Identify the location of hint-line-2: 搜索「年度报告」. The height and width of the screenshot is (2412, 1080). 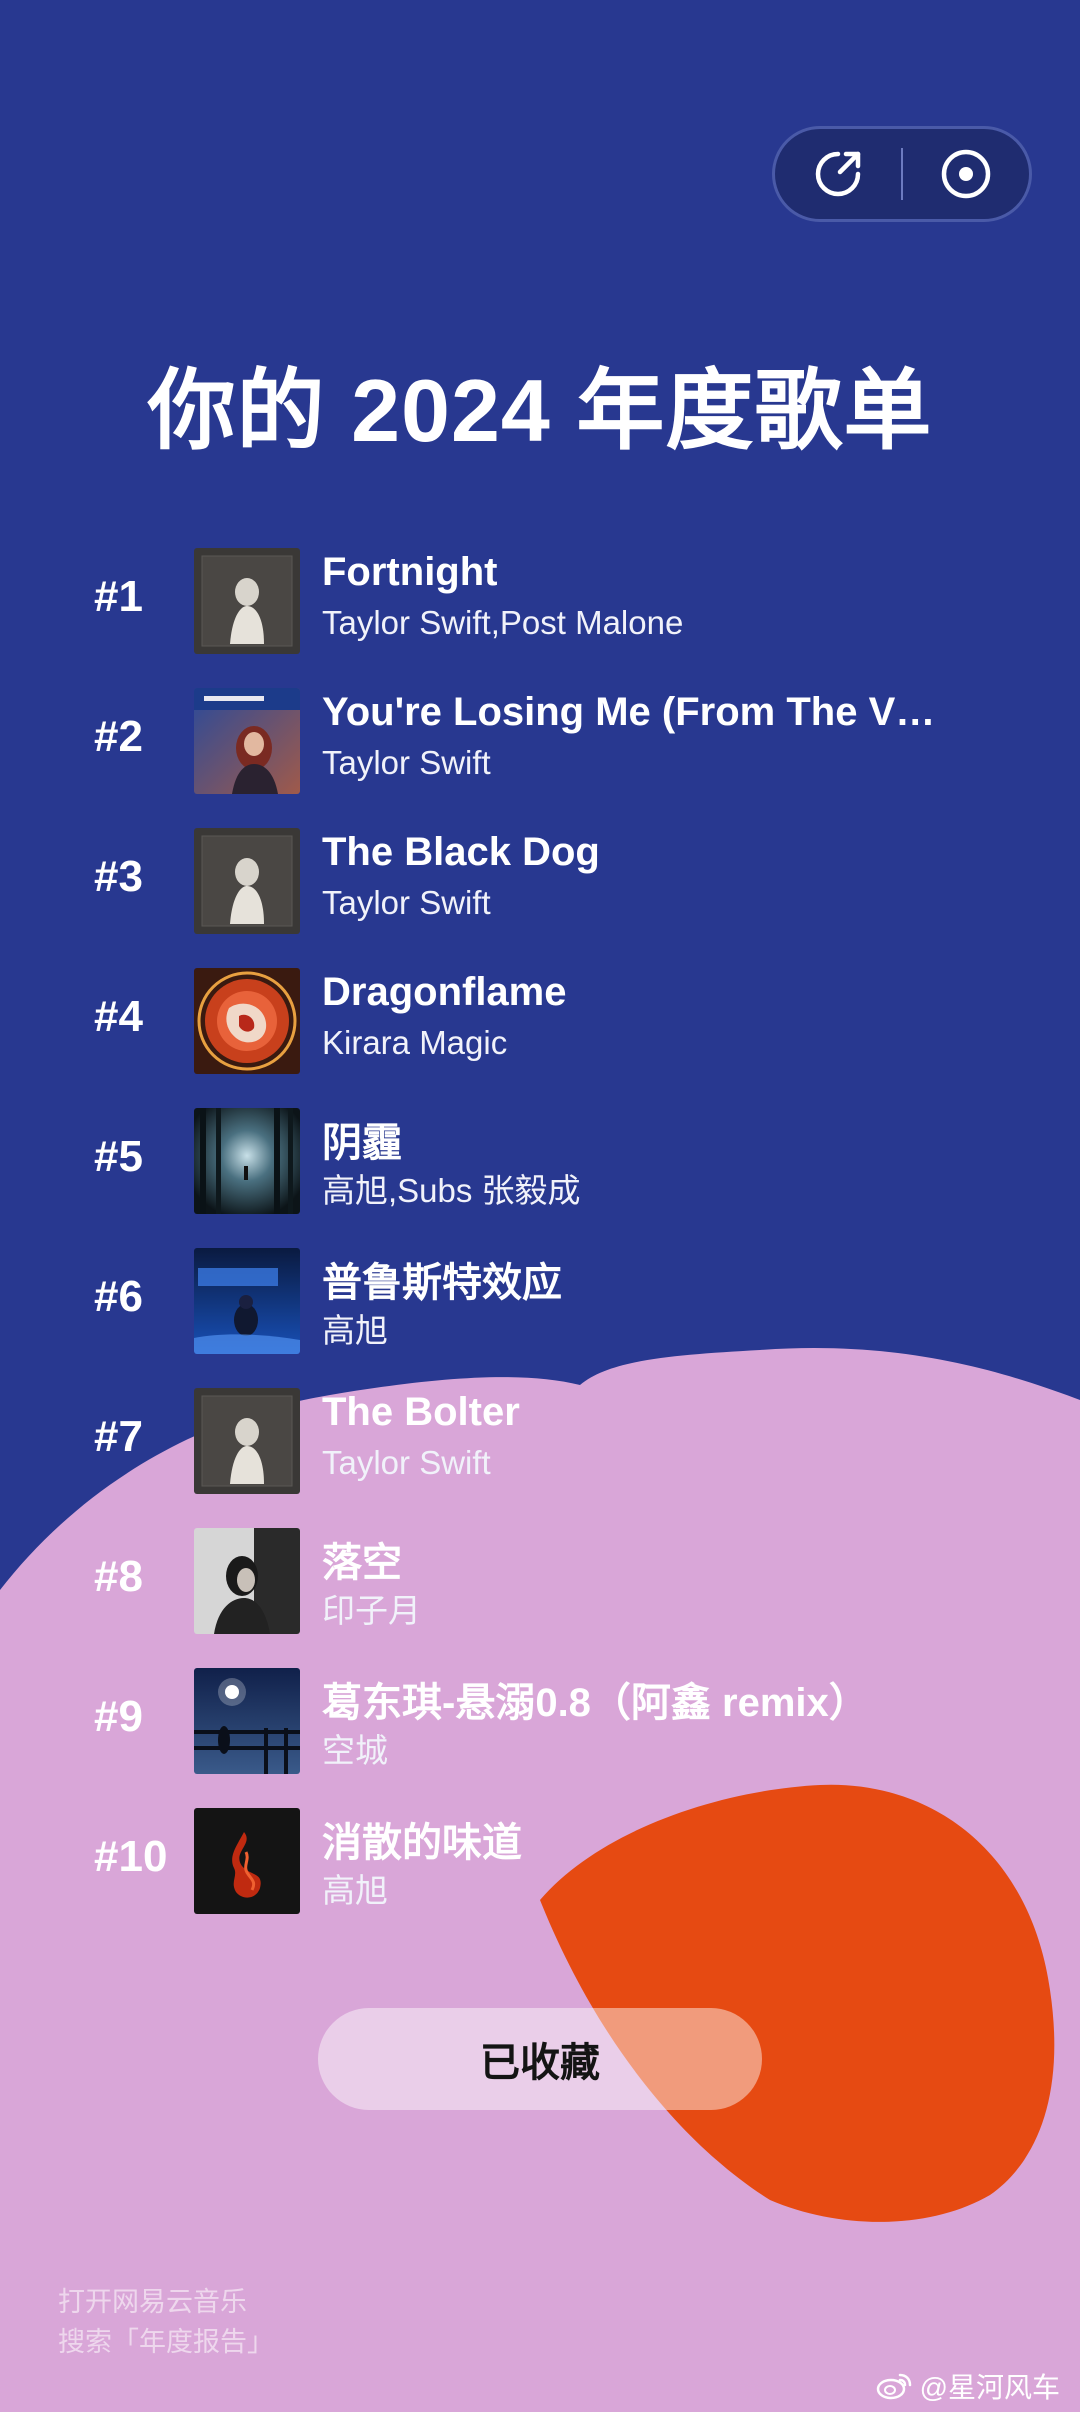
(166, 2342).